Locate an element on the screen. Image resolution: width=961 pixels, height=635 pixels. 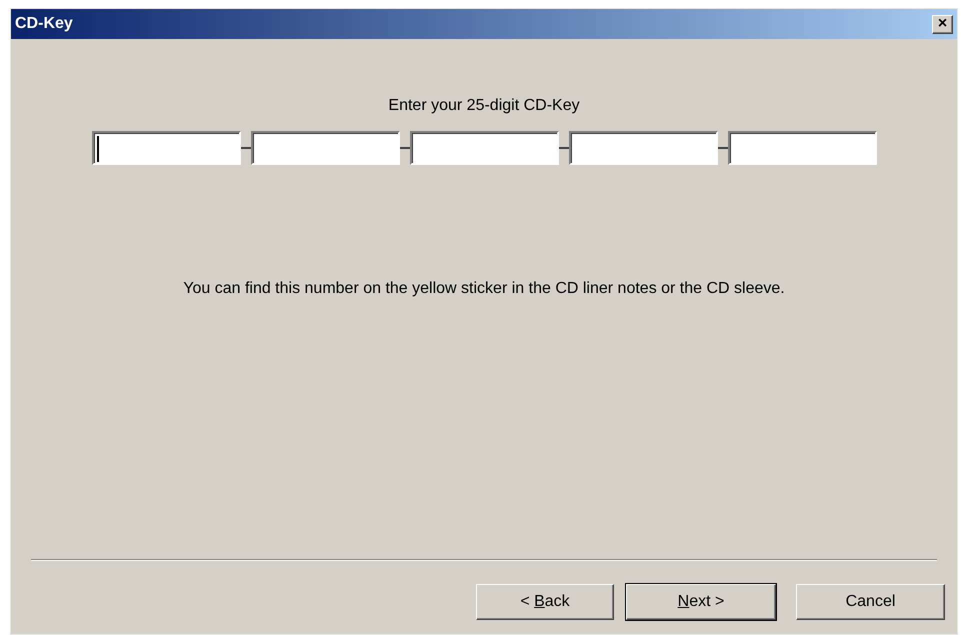
window-title: CD-Key is located at coordinates (44, 24).